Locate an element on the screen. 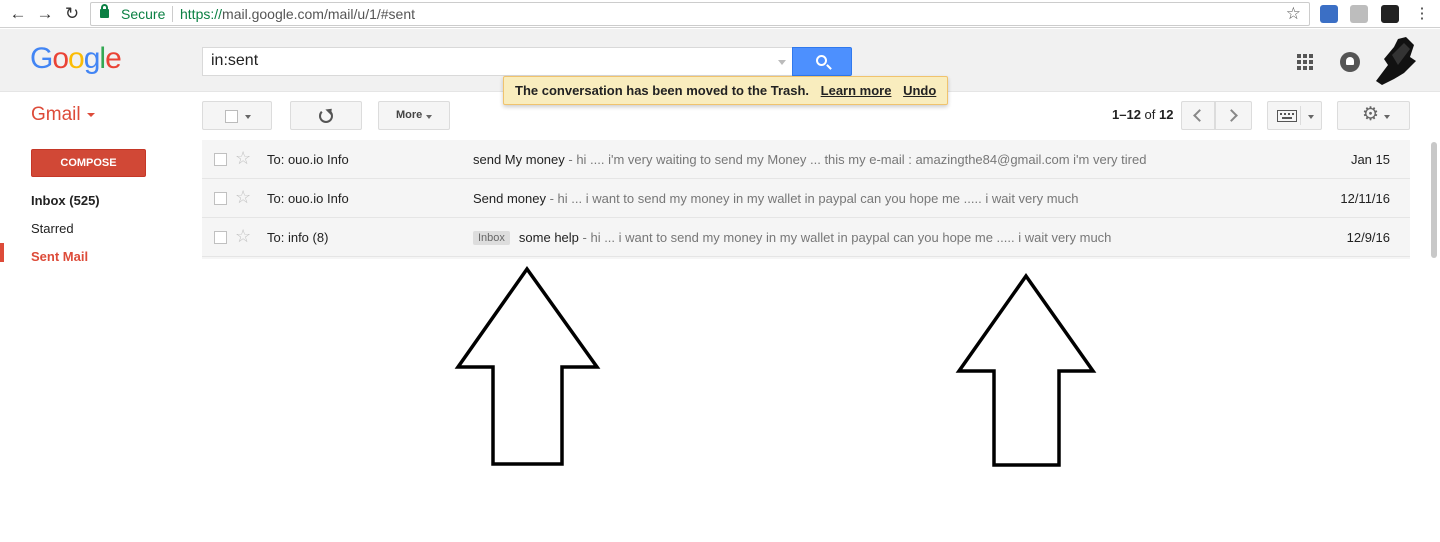 This screenshot has height=542, width=1440. keyboard-icon is located at coordinates (1287, 116).